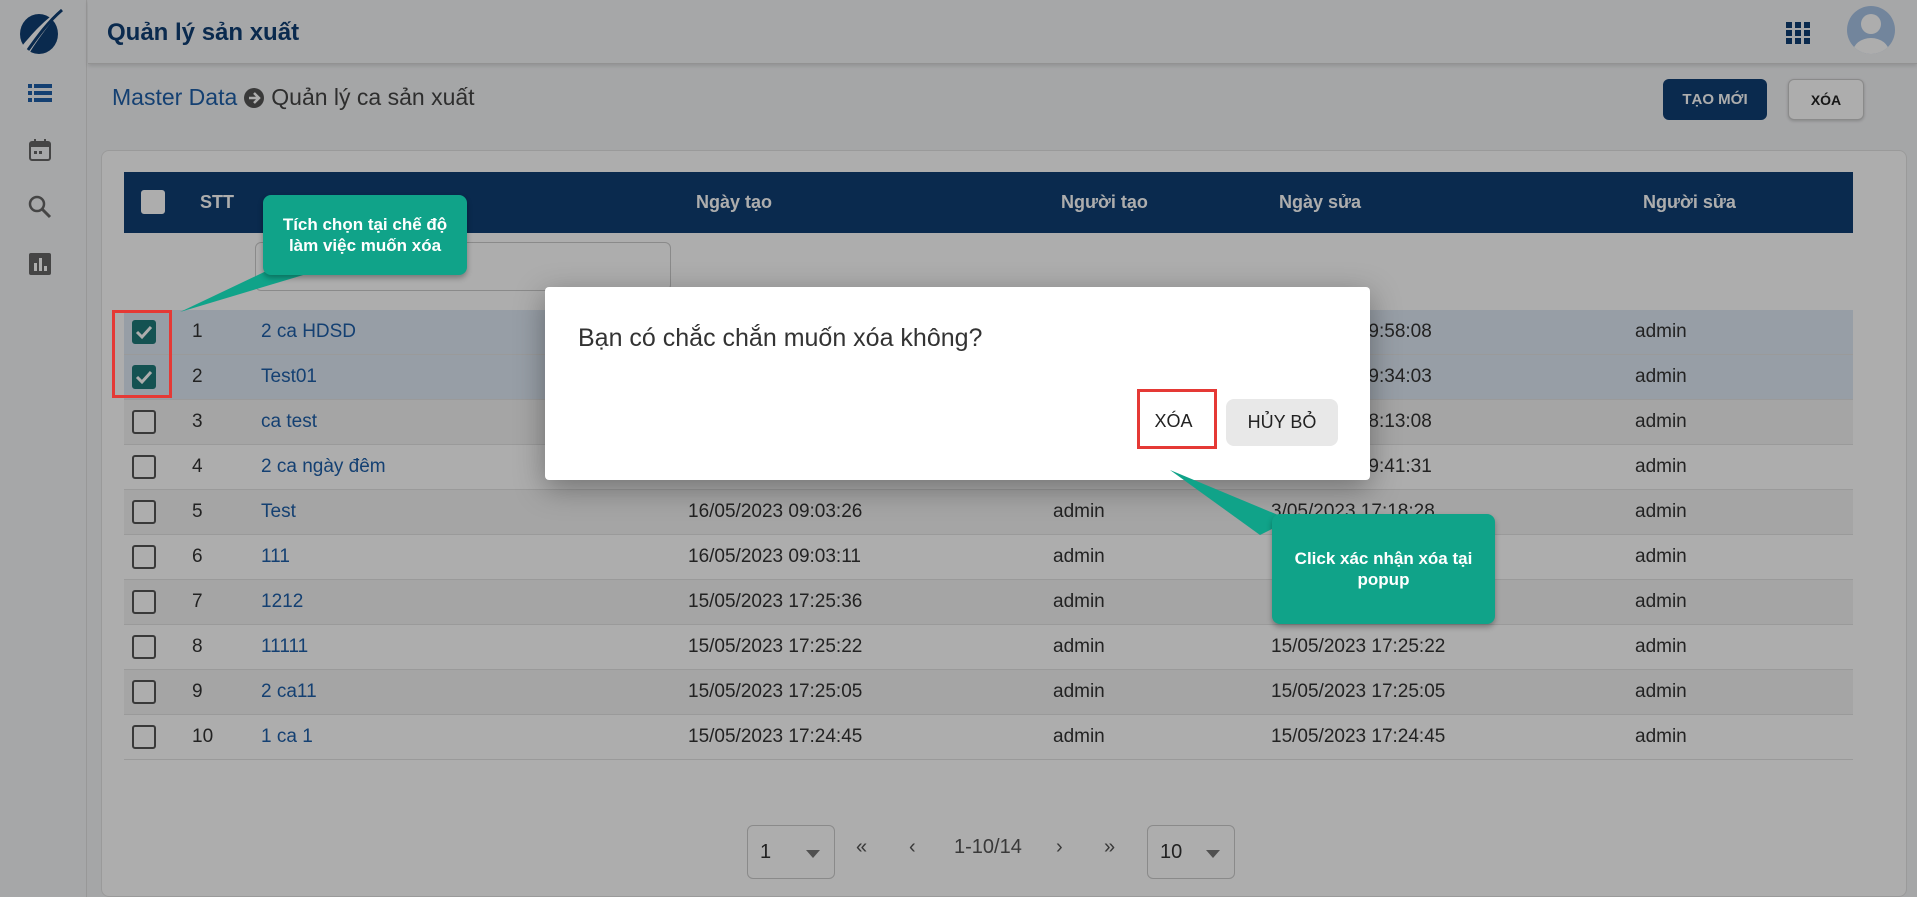 This screenshot has height=897, width=1917. What do you see at coordinates (780, 338) in the screenshot?
I see `dialog-message: Bạn có chắc chắn muốn xóa không?` at bounding box center [780, 338].